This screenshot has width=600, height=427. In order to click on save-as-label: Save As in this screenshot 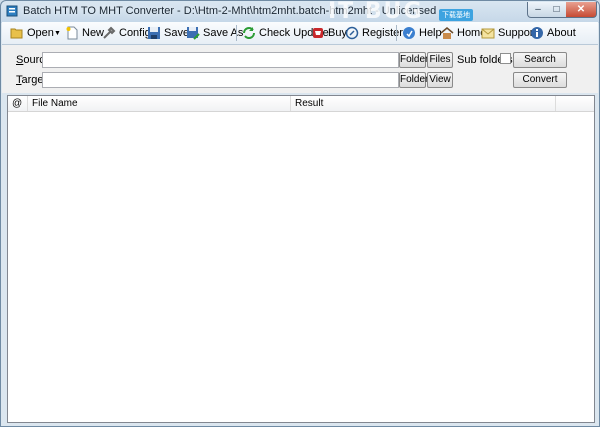, I will do `click(223, 33)`.